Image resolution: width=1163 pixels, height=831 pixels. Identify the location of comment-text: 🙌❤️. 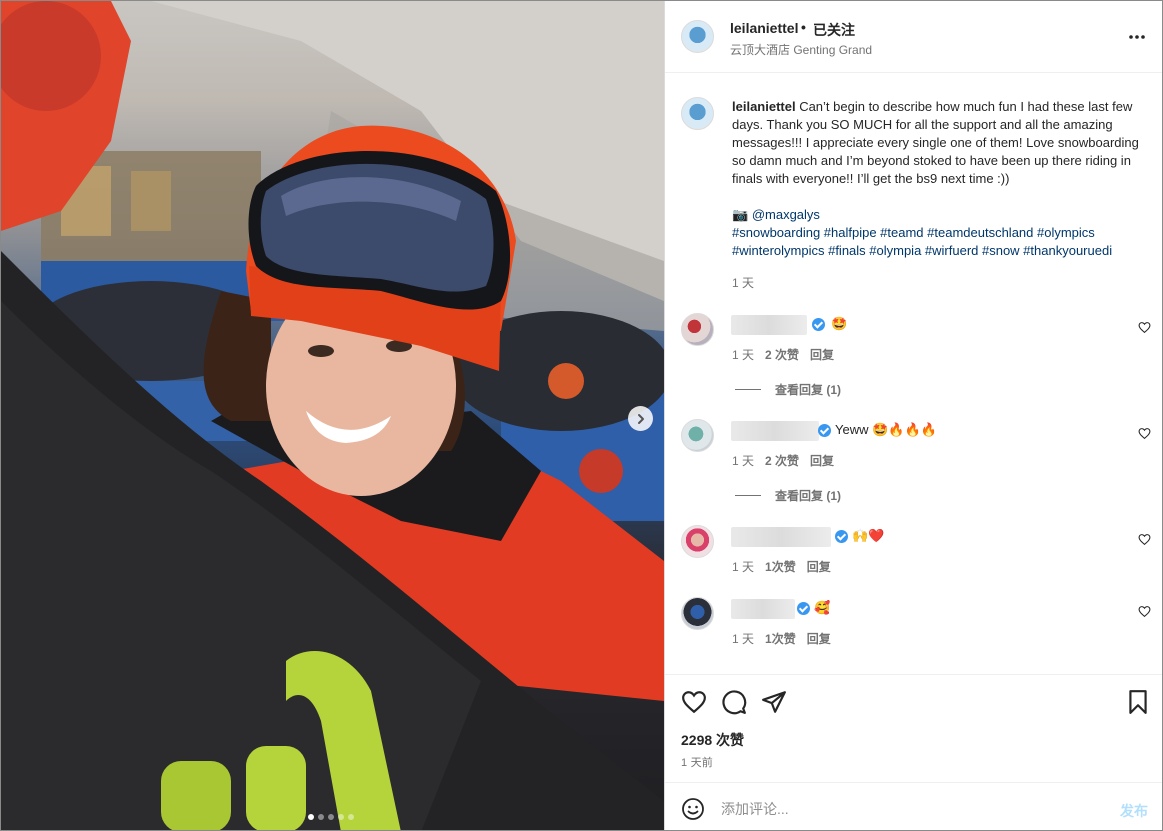
(868, 535).